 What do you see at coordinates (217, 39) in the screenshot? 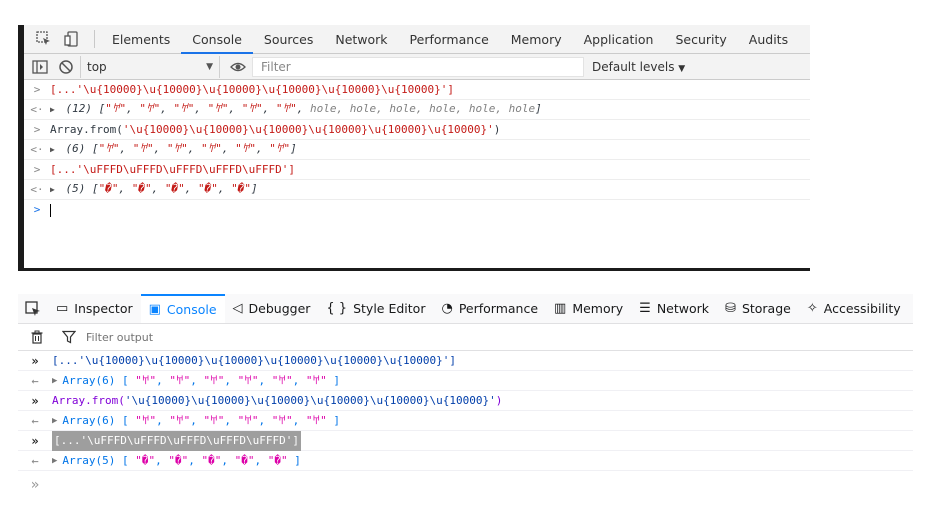
I see `chrome-tab-console: Console` at bounding box center [217, 39].